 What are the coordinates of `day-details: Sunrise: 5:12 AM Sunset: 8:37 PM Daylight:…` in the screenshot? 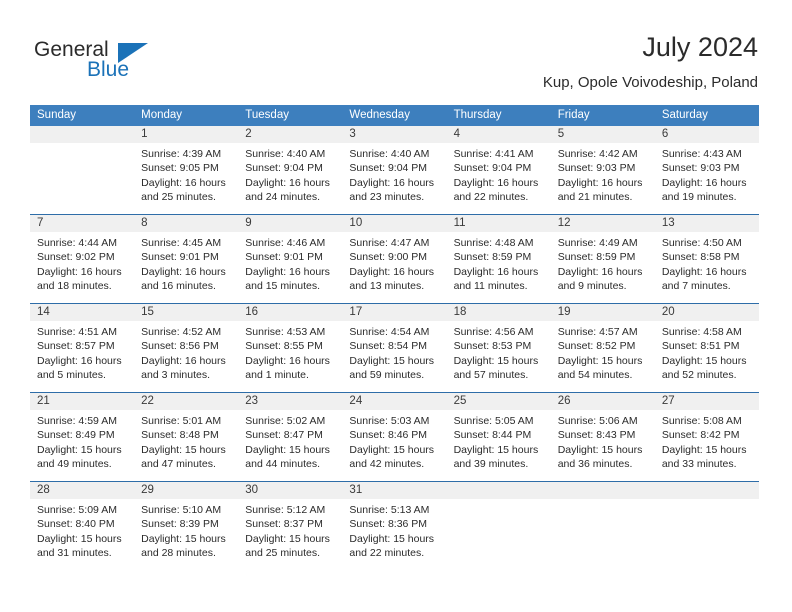 It's located at (290, 530).